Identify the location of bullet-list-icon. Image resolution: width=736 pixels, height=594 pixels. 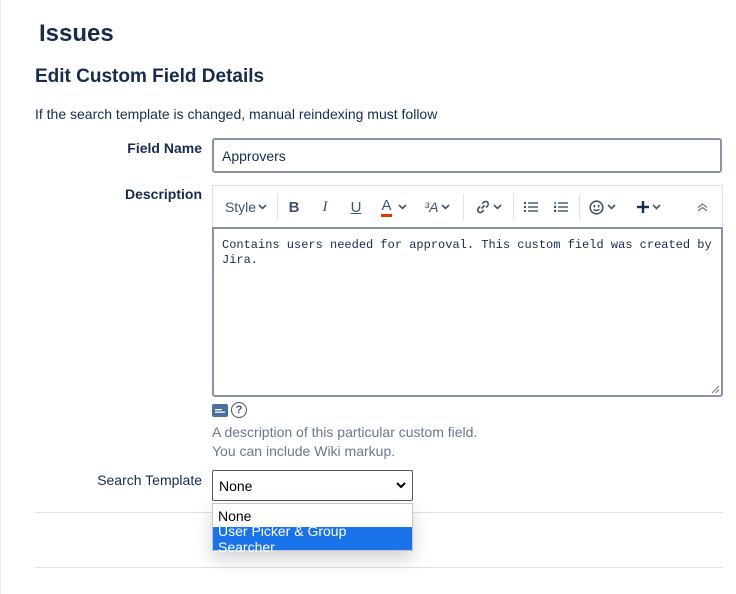
(531, 207).